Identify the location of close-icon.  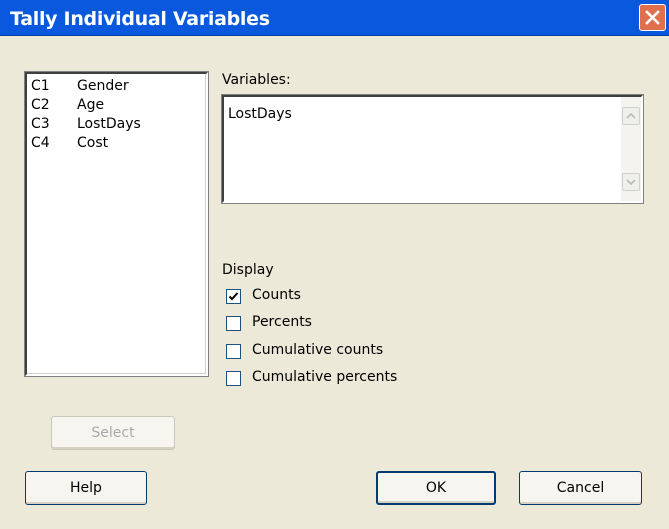
(652, 17).